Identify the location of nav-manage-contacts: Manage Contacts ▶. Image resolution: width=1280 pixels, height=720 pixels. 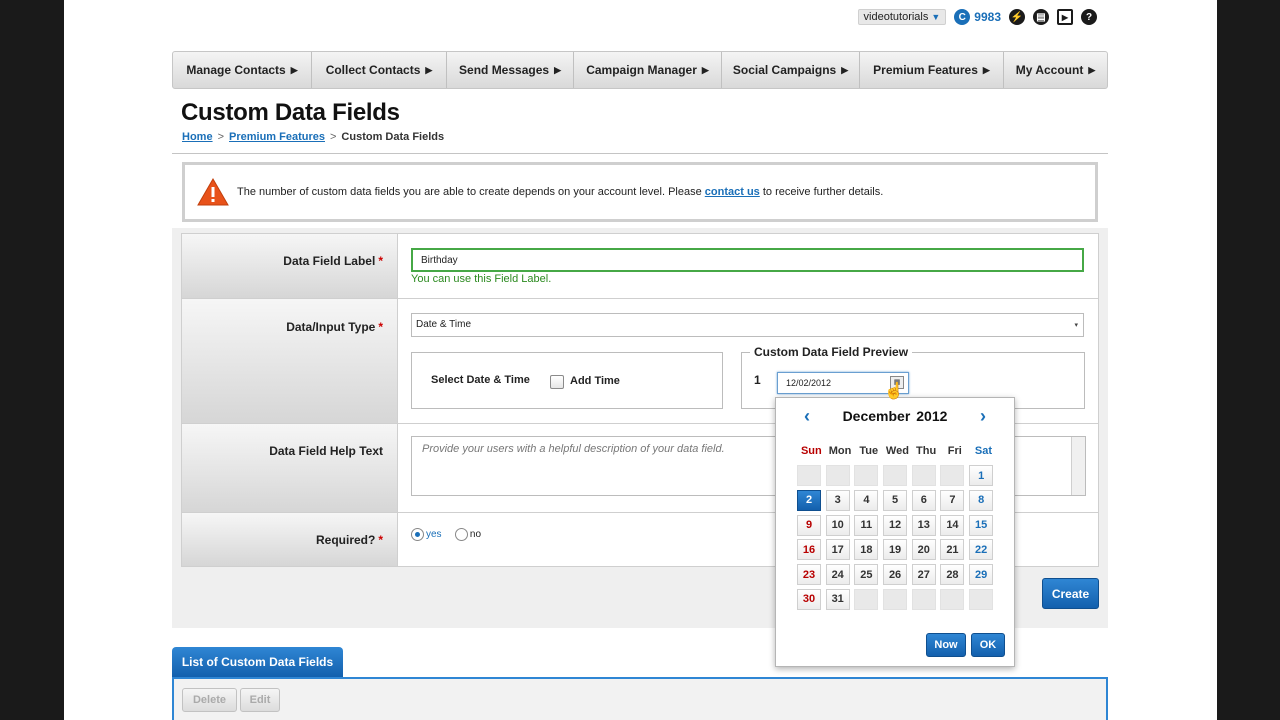
(242, 70).